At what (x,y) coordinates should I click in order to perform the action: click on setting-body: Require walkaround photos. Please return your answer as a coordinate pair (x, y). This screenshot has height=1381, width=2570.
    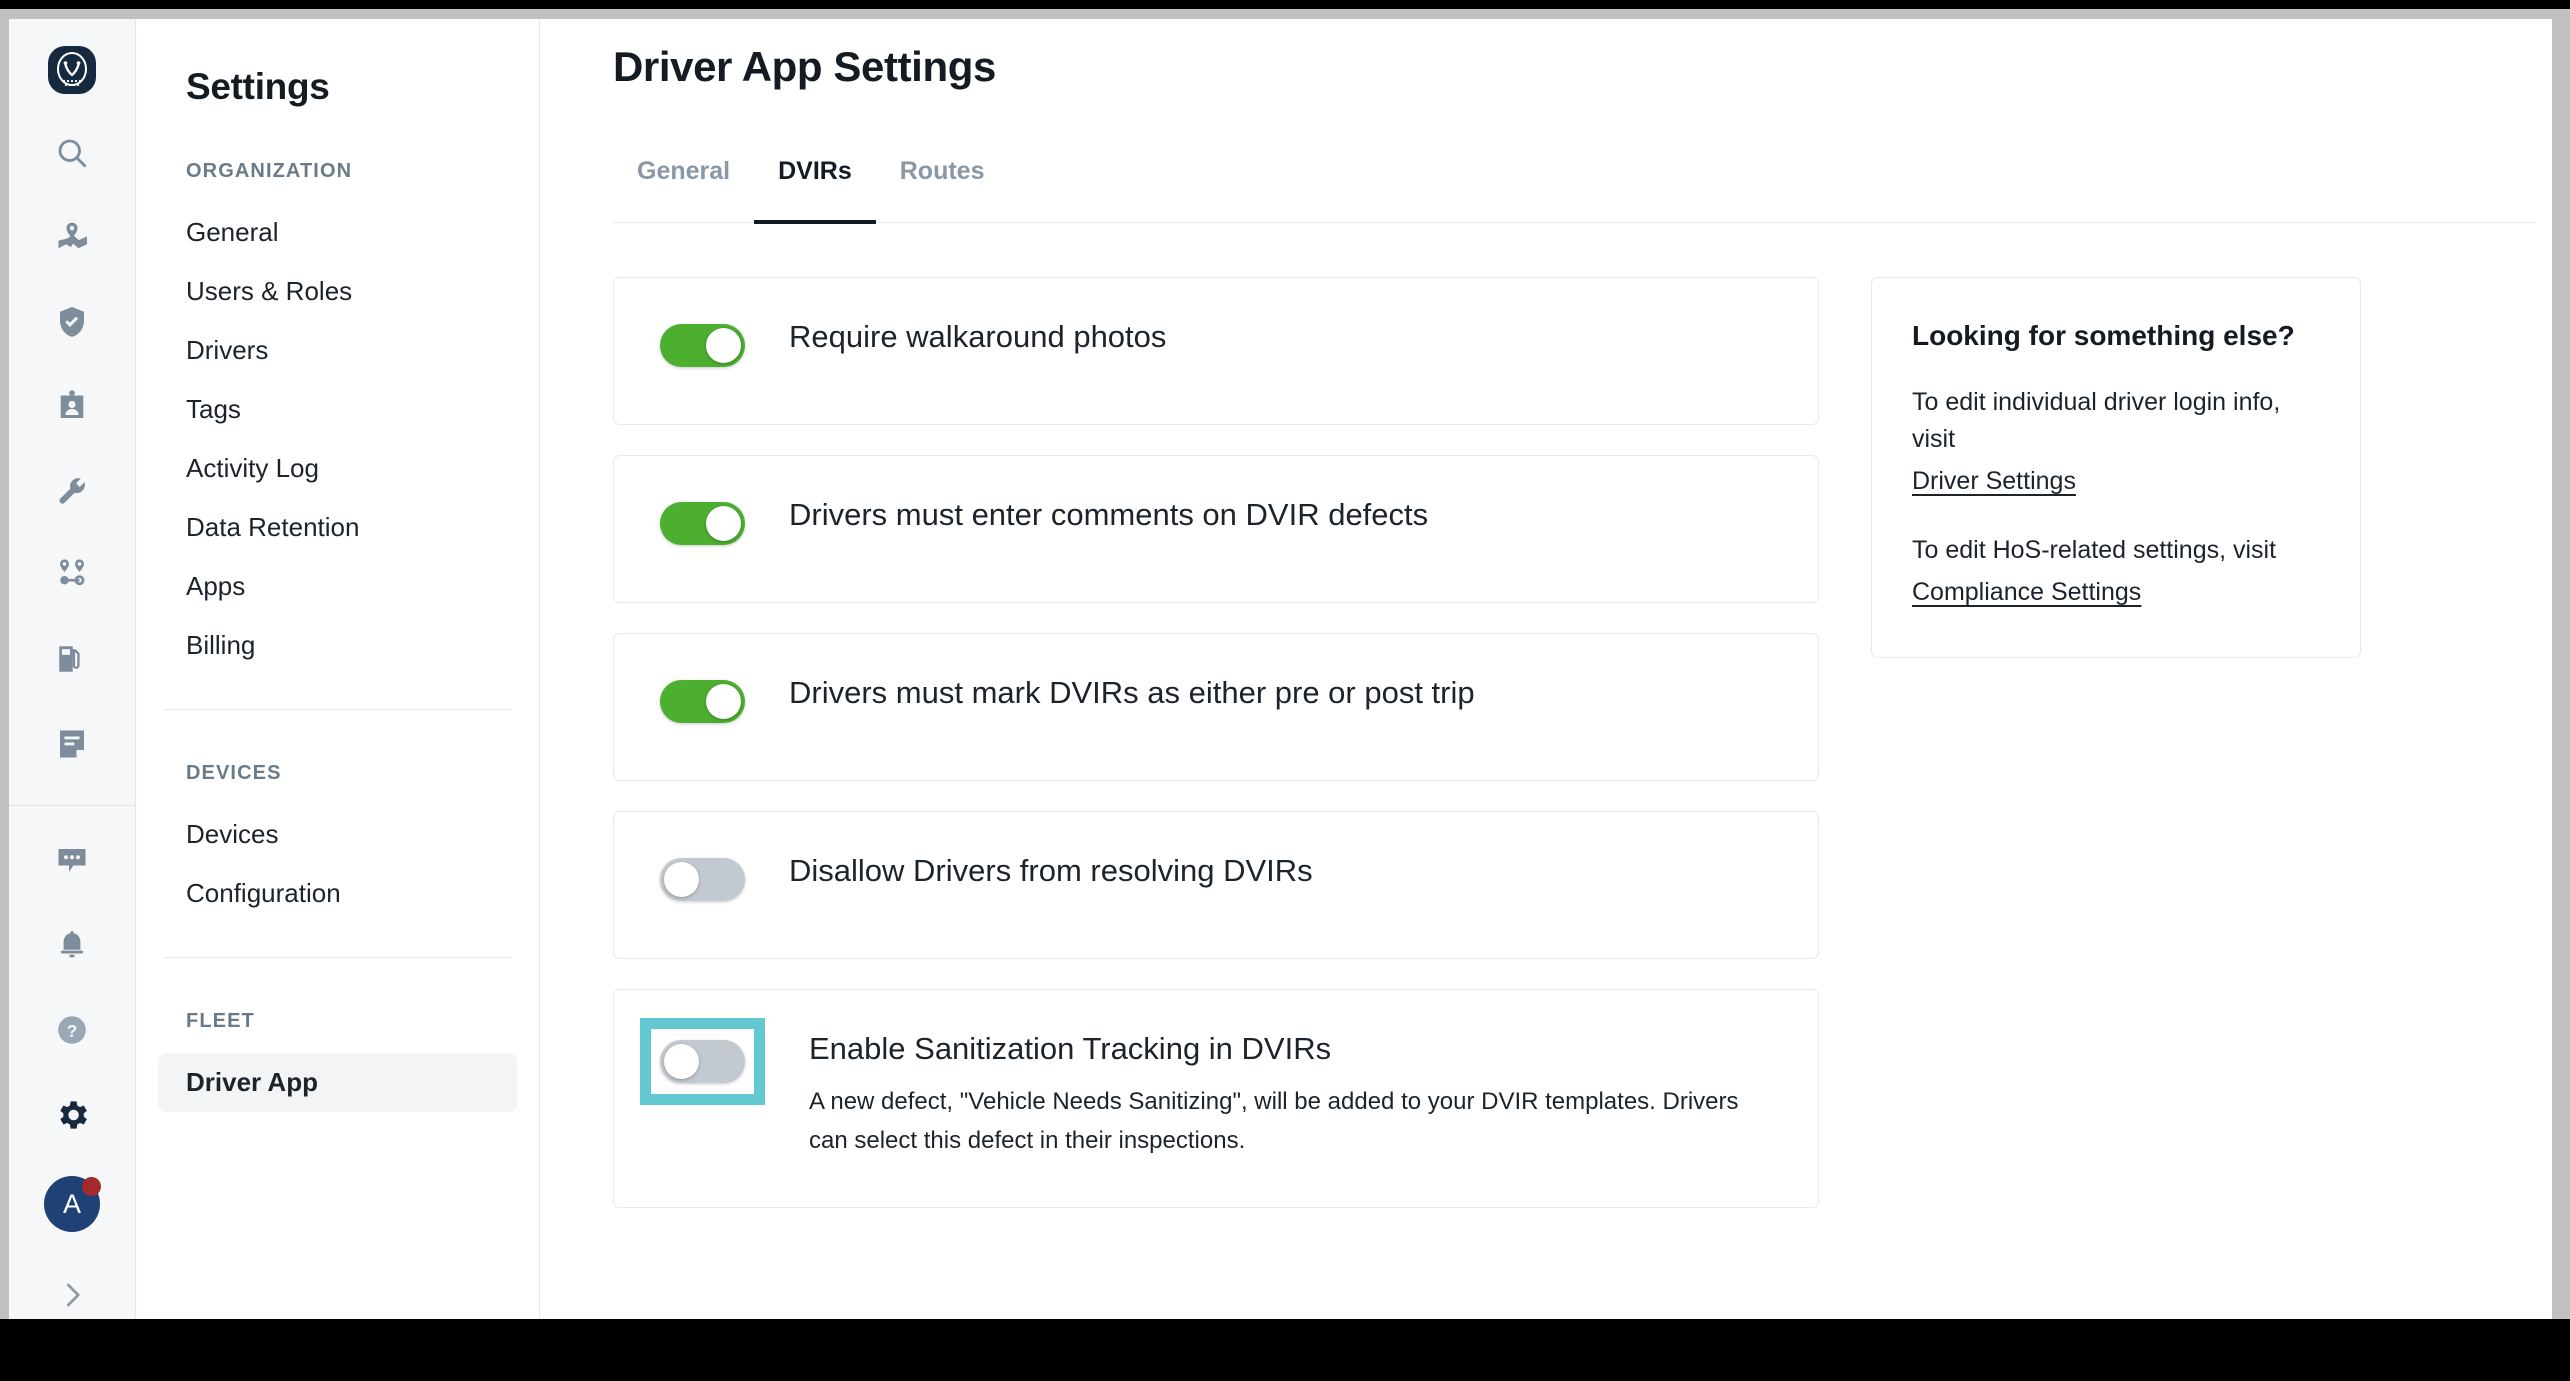
    Looking at the image, I should click on (977, 337).